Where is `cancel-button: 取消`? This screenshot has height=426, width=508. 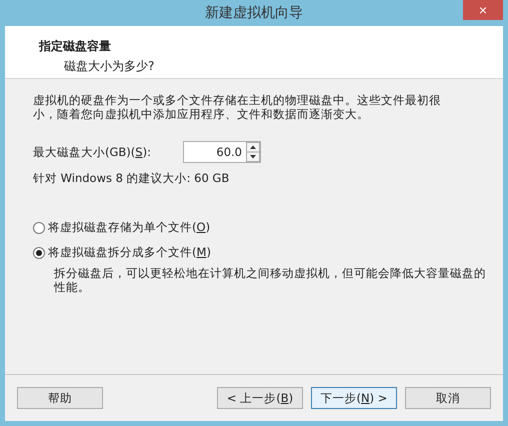
cancel-button: 取消 is located at coordinates (448, 398).